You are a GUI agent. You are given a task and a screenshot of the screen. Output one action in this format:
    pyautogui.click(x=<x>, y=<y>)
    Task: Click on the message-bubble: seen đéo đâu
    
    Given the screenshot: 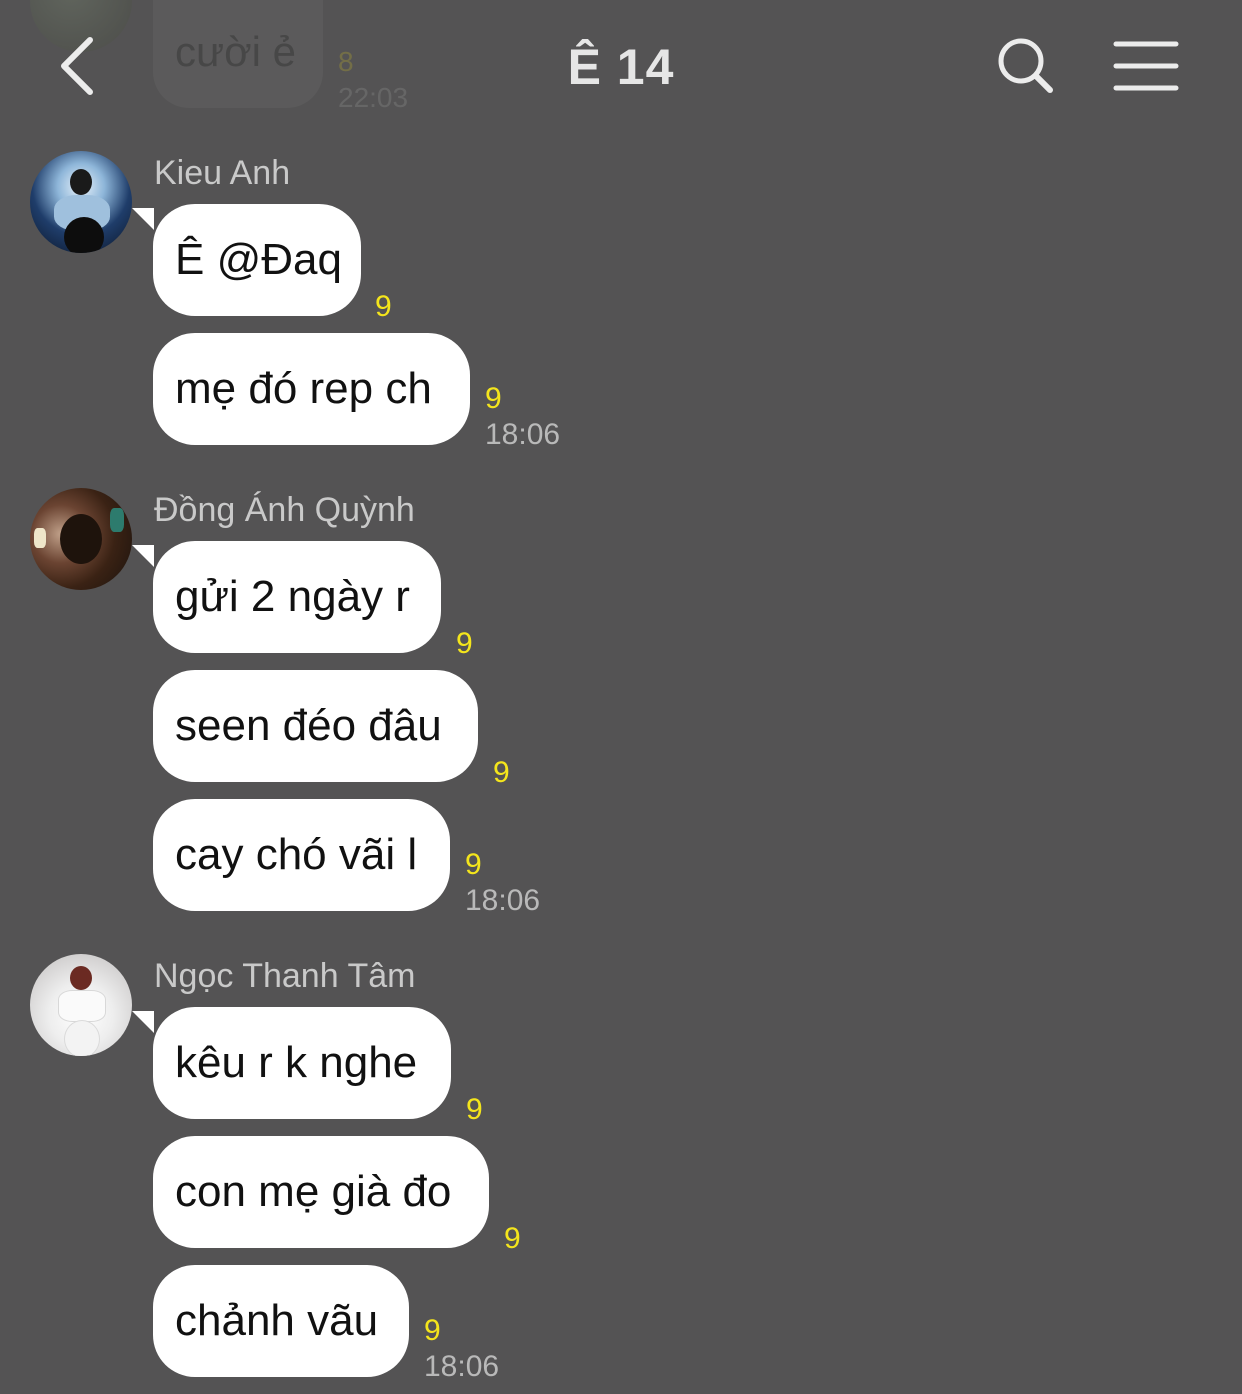 What is the action you would take?
    pyautogui.click(x=315, y=726)
    